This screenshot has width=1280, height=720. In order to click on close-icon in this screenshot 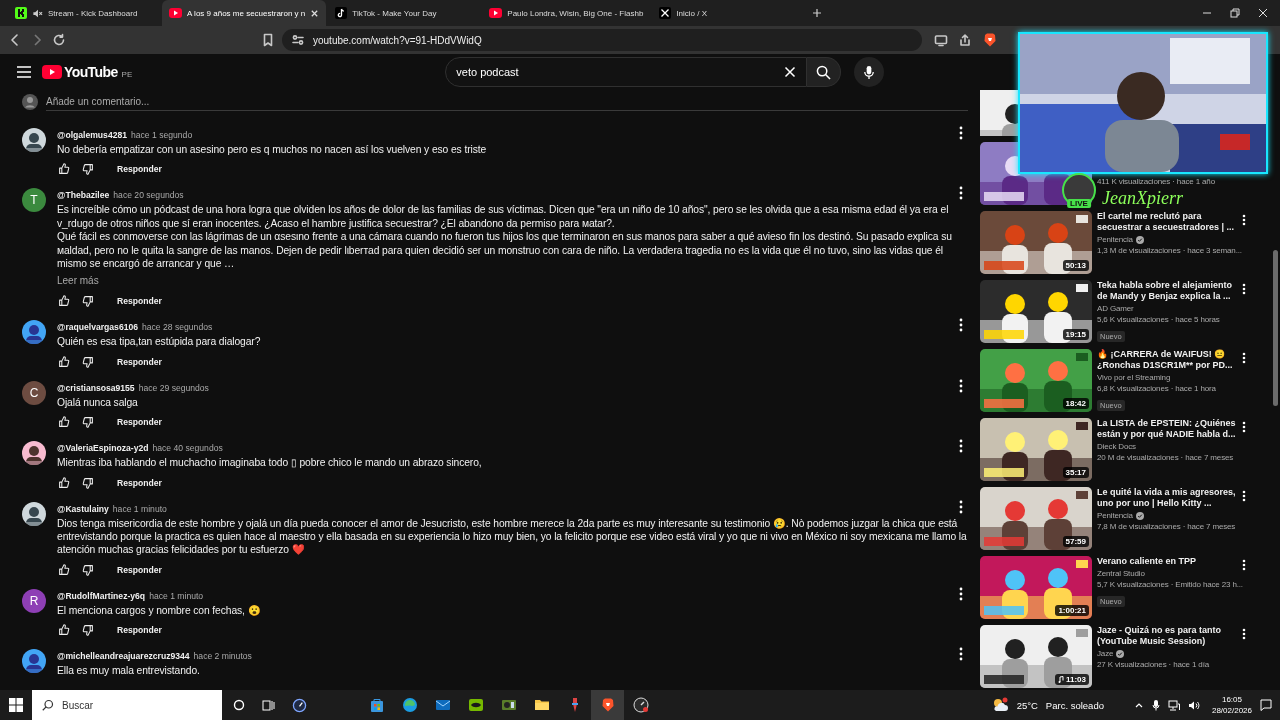, I will do `click(315, 13)`.